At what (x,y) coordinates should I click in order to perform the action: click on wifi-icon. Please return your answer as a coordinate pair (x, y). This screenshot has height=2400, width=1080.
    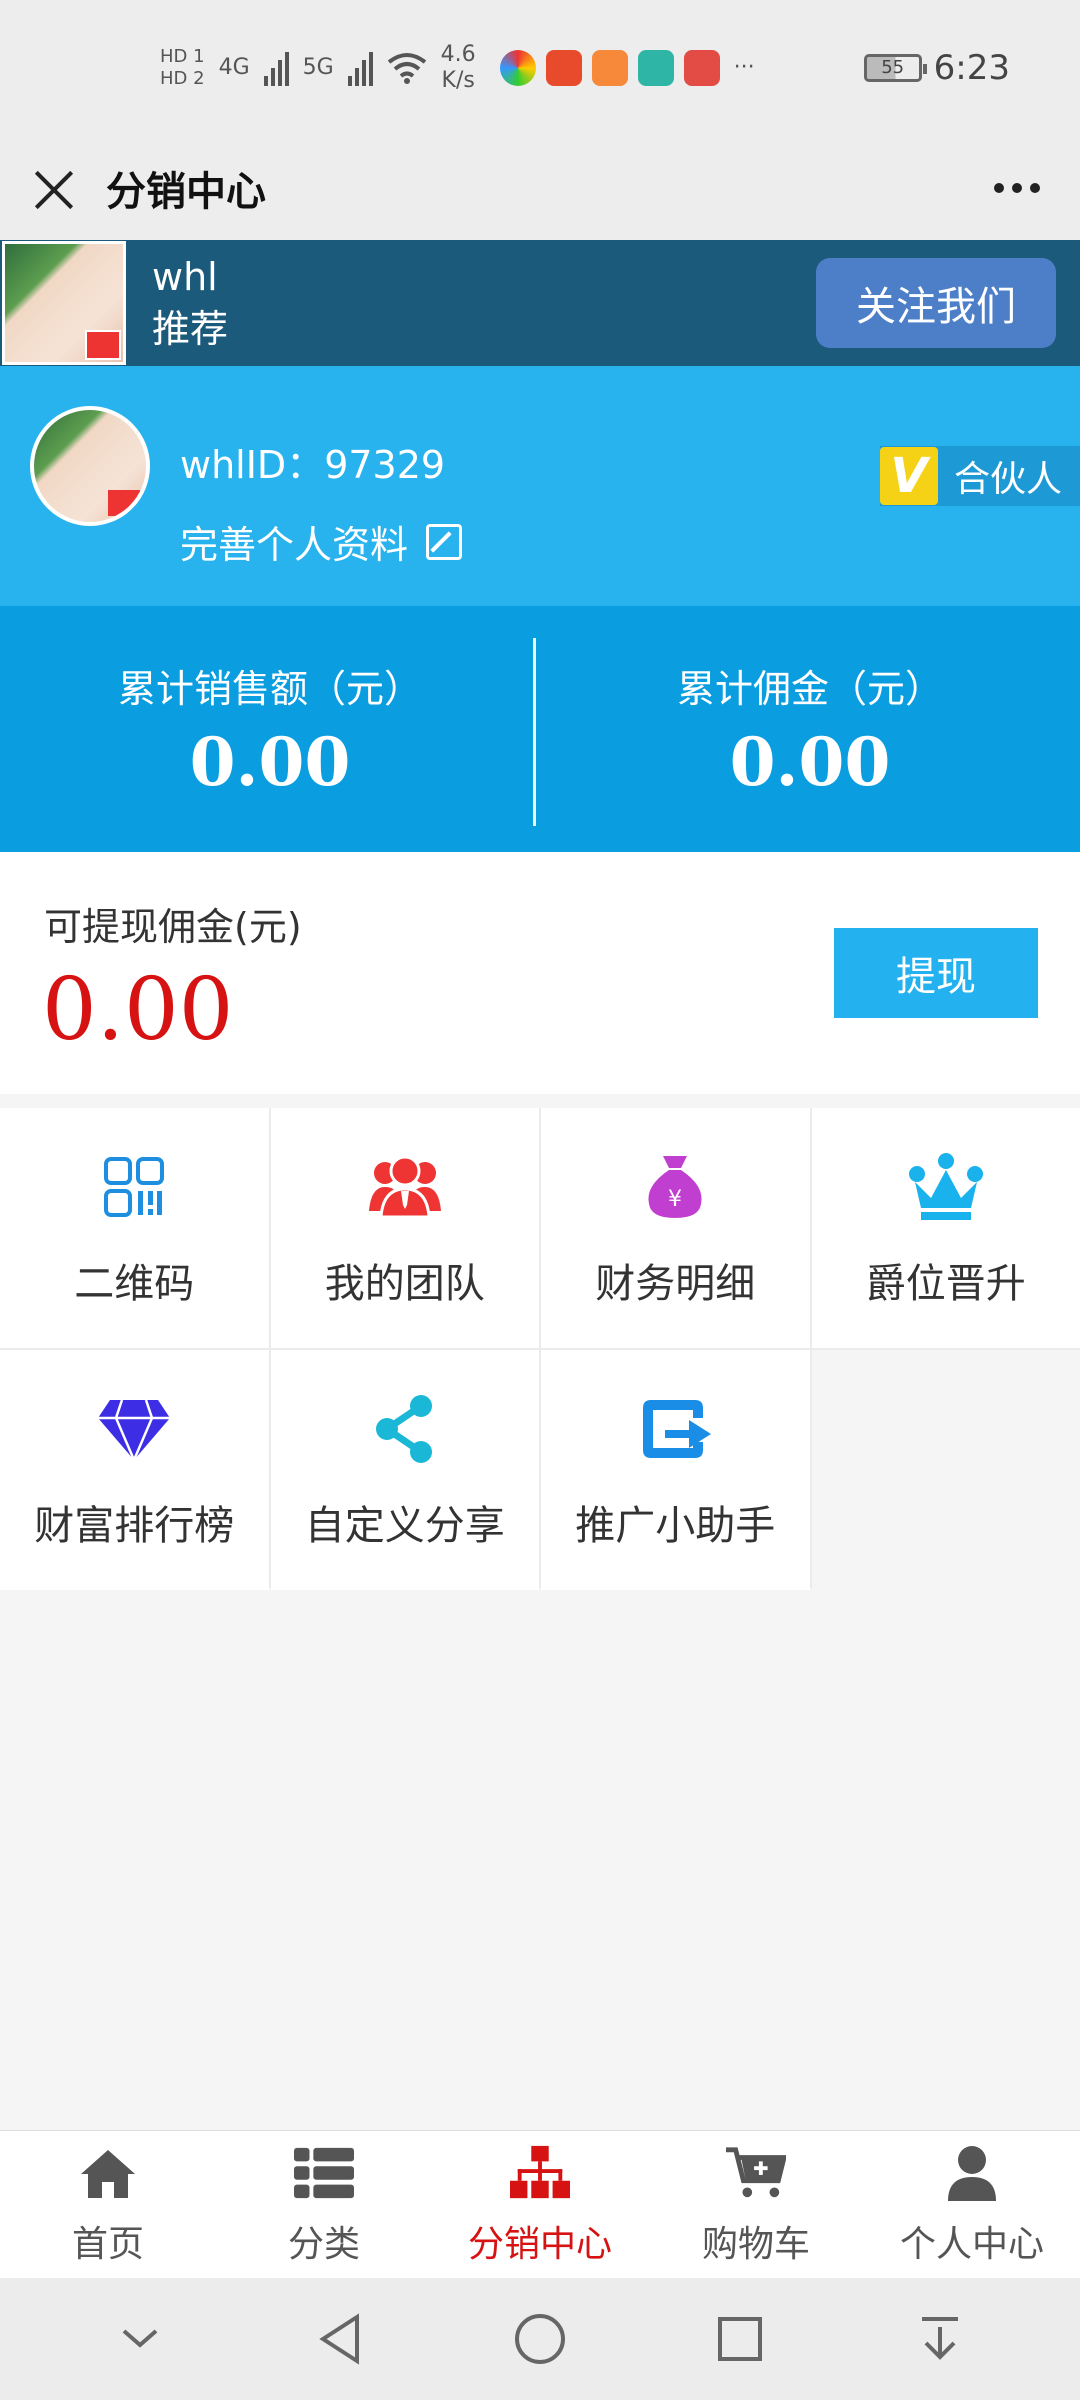
    Looking at the image, I should click on (406, 68).